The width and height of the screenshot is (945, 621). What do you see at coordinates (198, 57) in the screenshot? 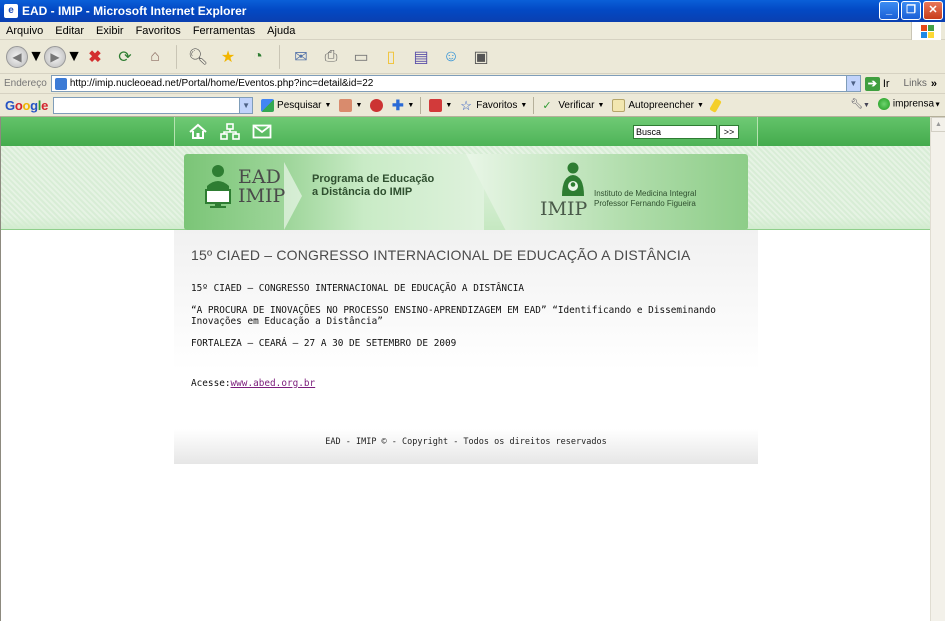
I see `search-icon: 🔍︎` at bounding box center [198, 57].